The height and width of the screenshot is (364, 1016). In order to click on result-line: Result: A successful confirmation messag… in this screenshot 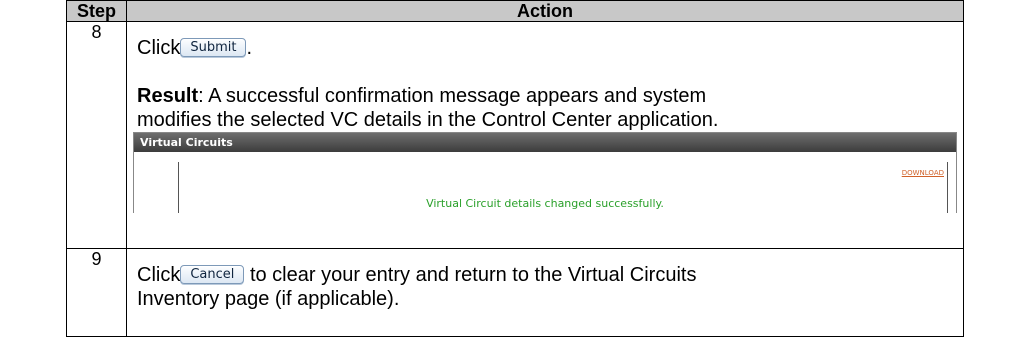, I will do `click(547, 96)`.